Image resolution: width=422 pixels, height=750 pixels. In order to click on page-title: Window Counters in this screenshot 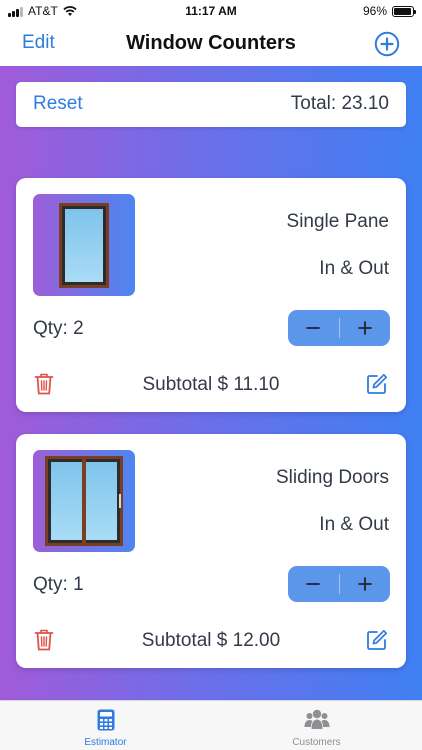, I will do `click(211, 43)`.